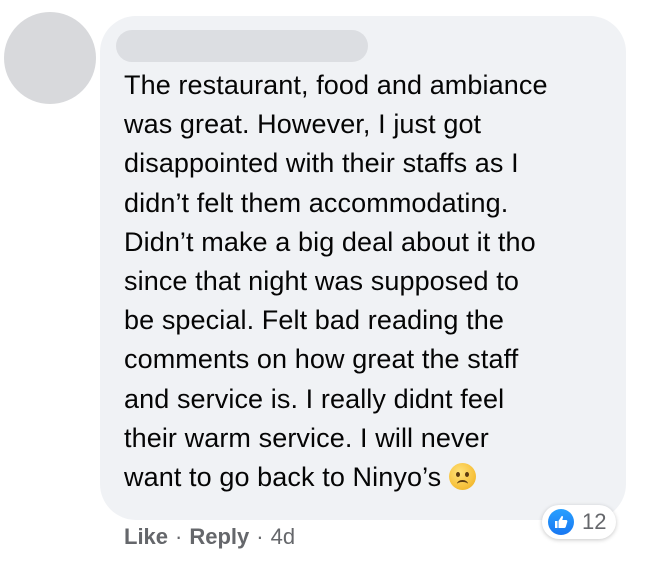  I want to click on comment-actions: Like · Reply · 4d, so click(209, 537).